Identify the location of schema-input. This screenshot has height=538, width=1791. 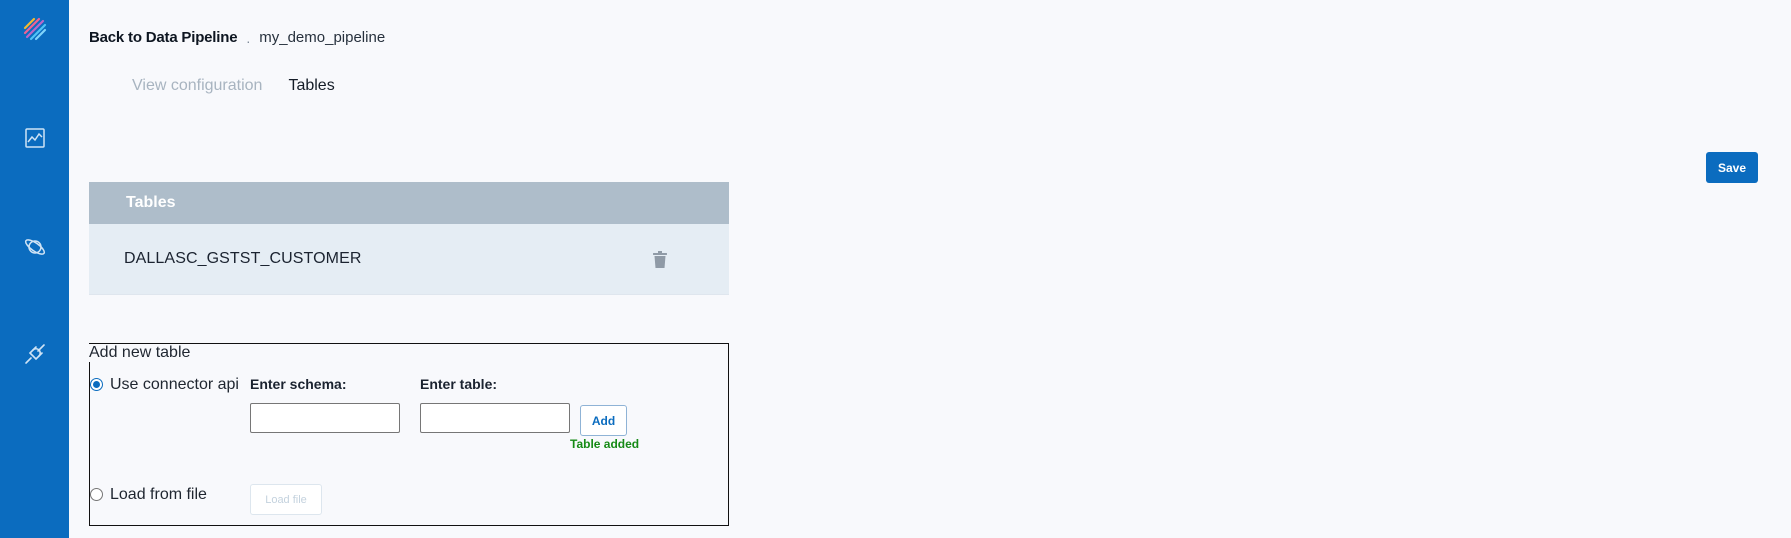
(325, 418).